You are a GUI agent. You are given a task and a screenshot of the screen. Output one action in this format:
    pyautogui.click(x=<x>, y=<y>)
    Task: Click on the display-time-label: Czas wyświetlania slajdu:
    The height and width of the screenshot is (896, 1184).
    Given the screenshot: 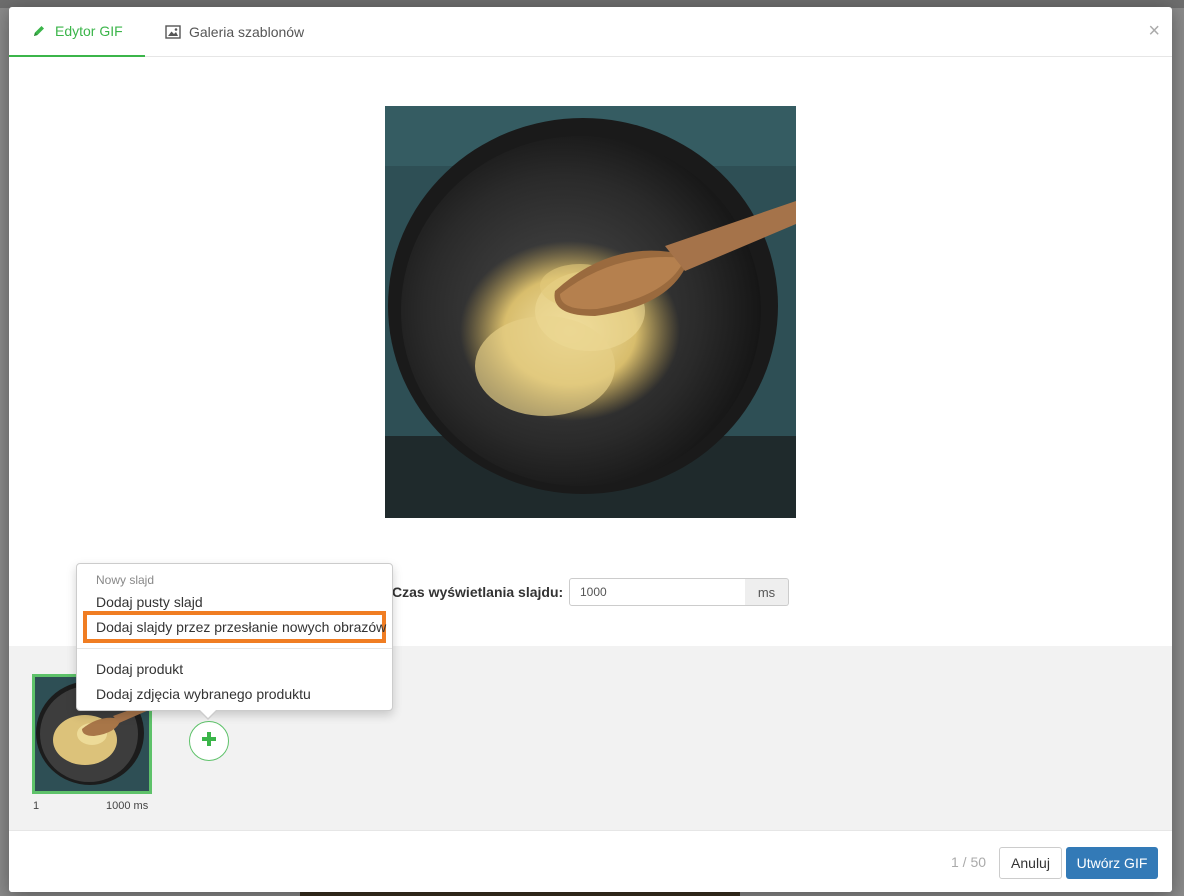 What is the action you would take?
    pyautogui.click(x=478, y=592)
    